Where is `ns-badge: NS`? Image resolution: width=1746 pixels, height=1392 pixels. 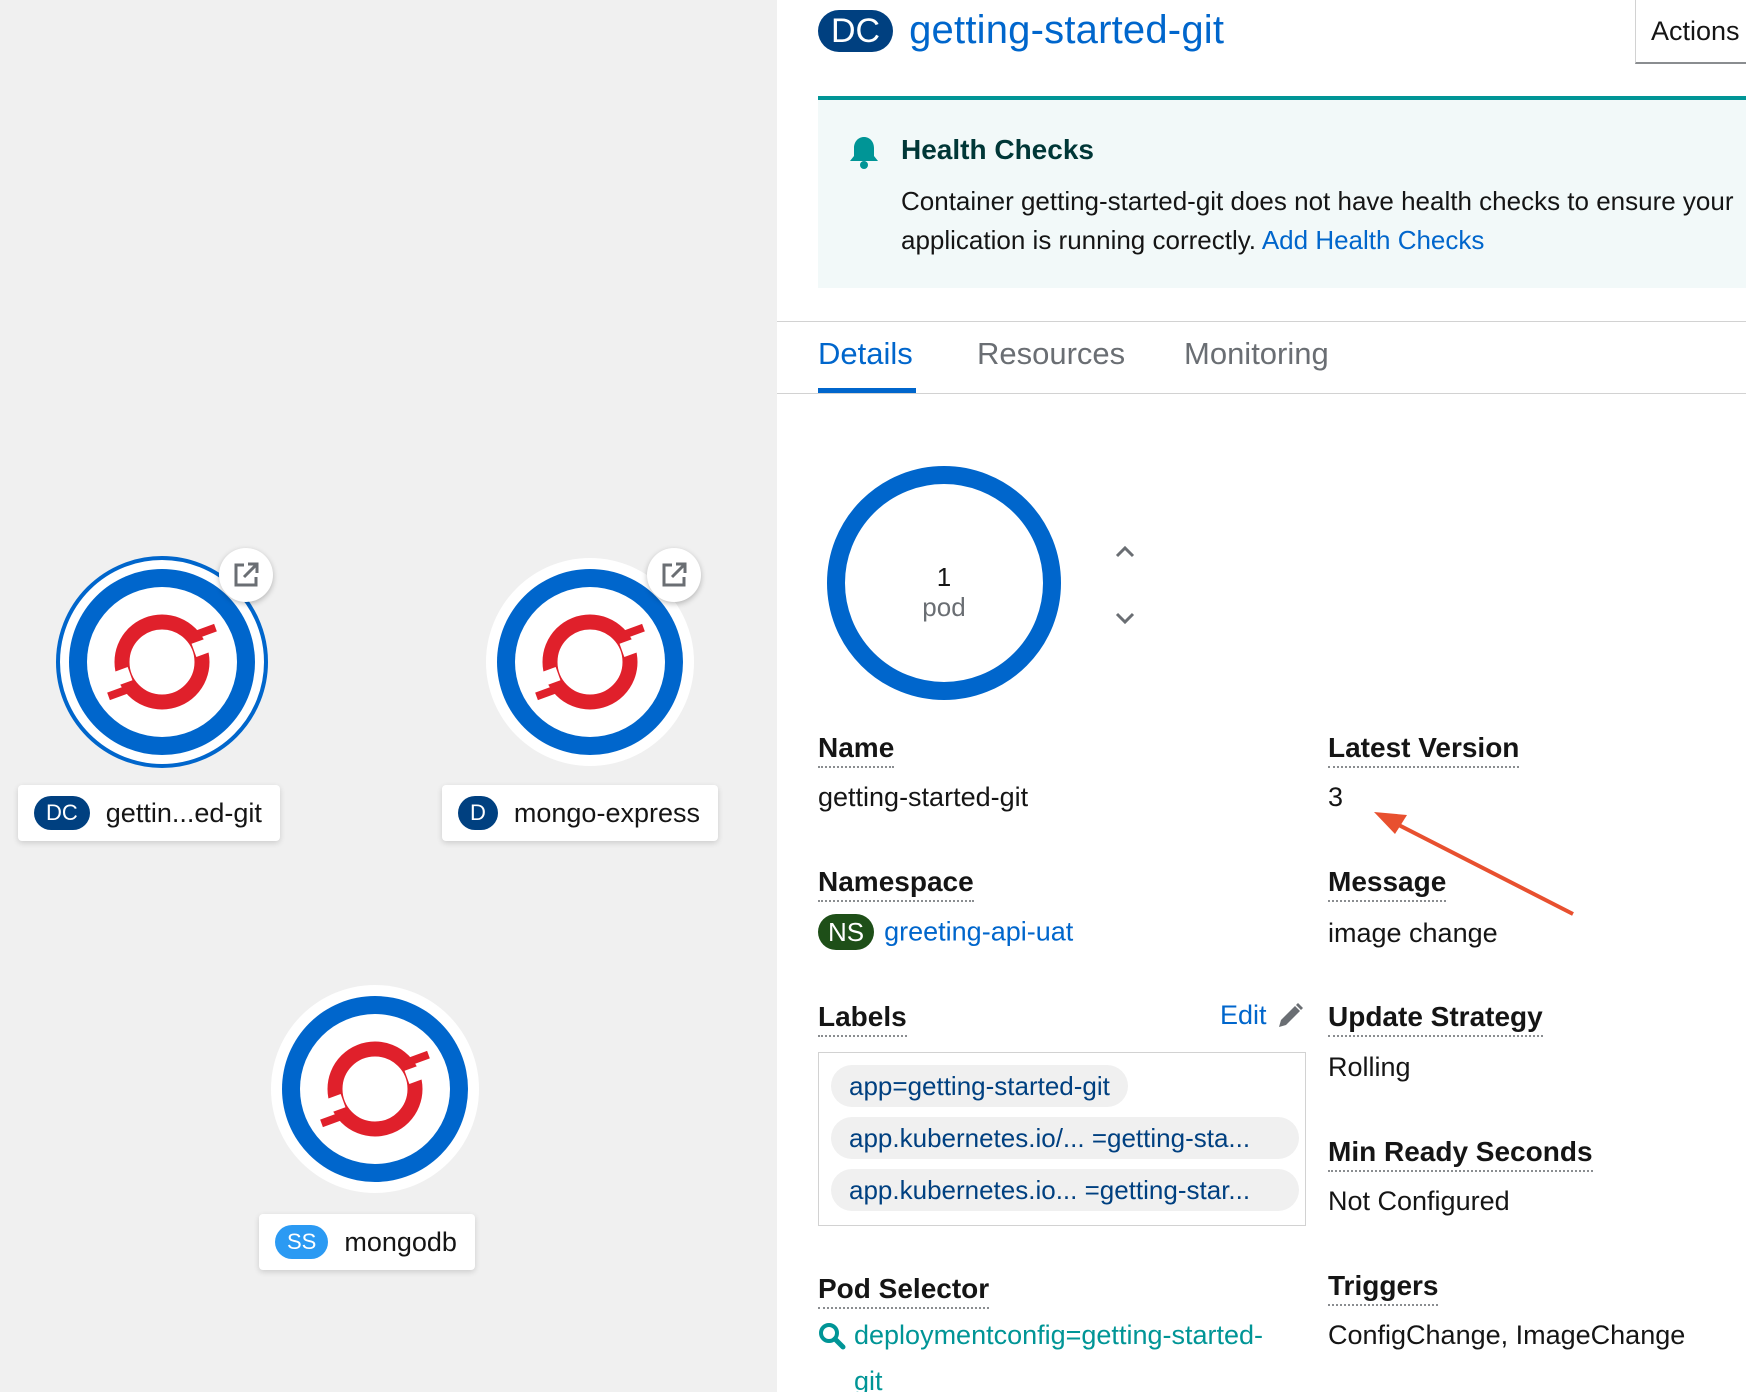
ns-badge: NS is located at coordinates (846, 932).